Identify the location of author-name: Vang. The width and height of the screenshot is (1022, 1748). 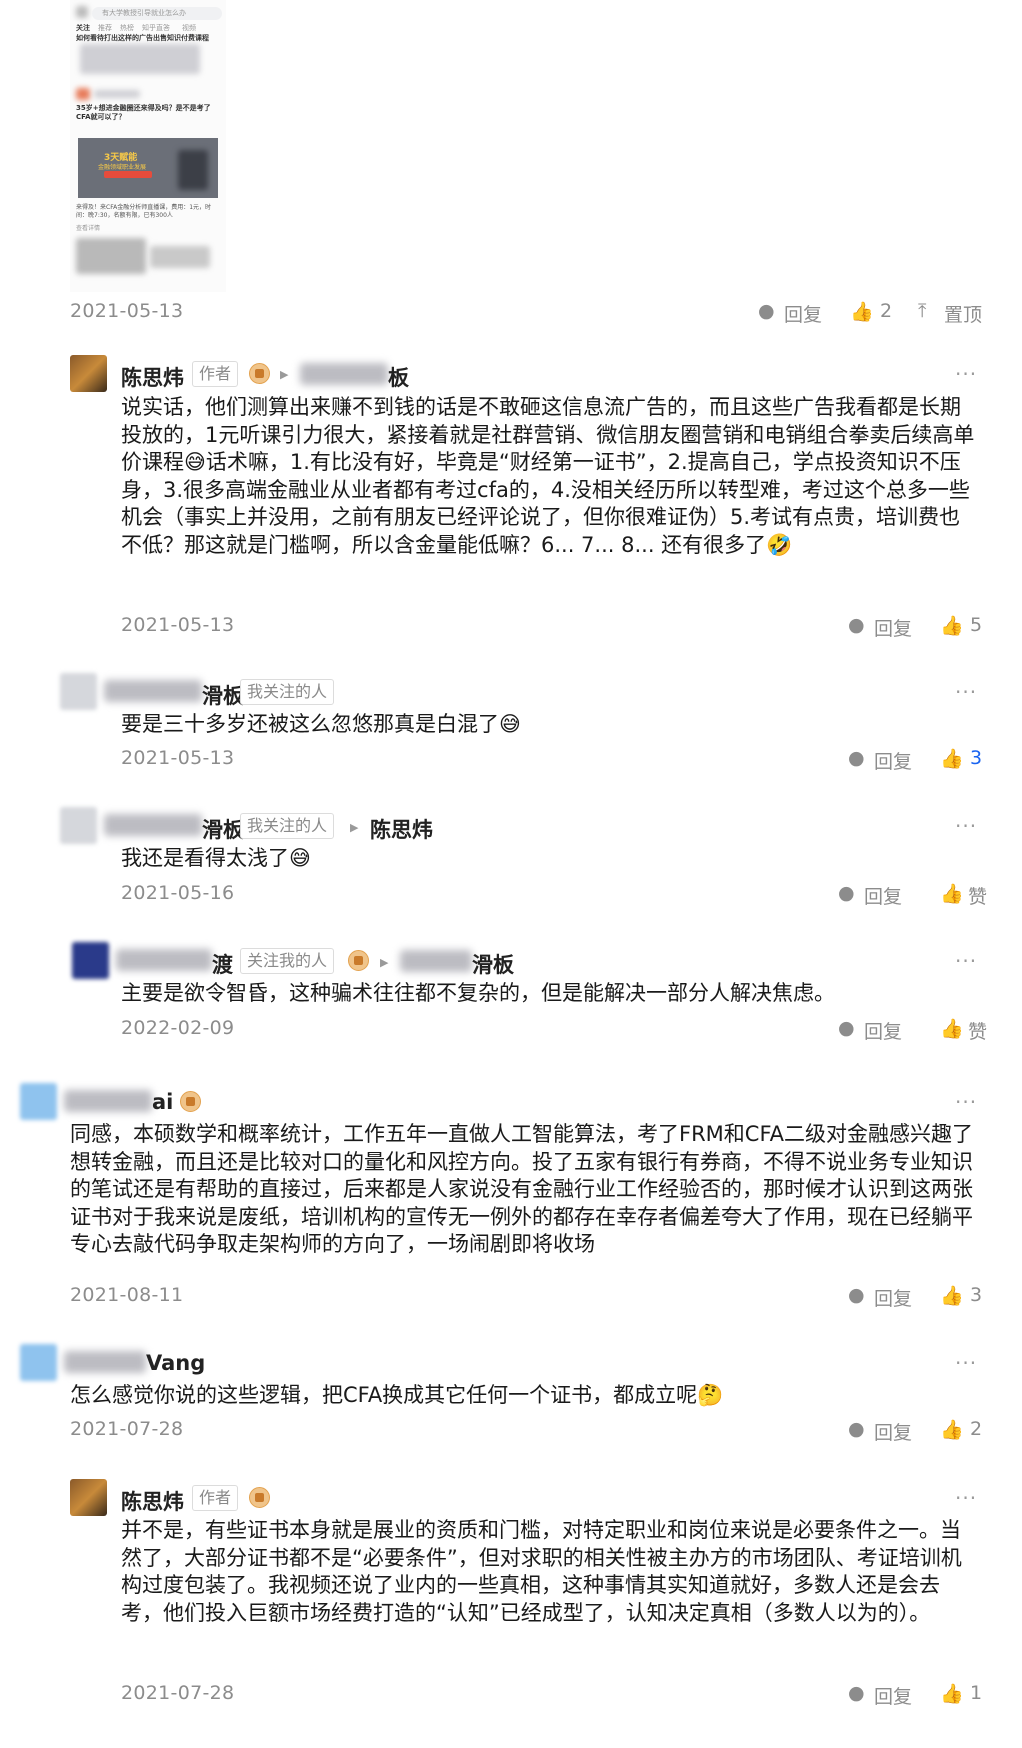
(175, 1363).